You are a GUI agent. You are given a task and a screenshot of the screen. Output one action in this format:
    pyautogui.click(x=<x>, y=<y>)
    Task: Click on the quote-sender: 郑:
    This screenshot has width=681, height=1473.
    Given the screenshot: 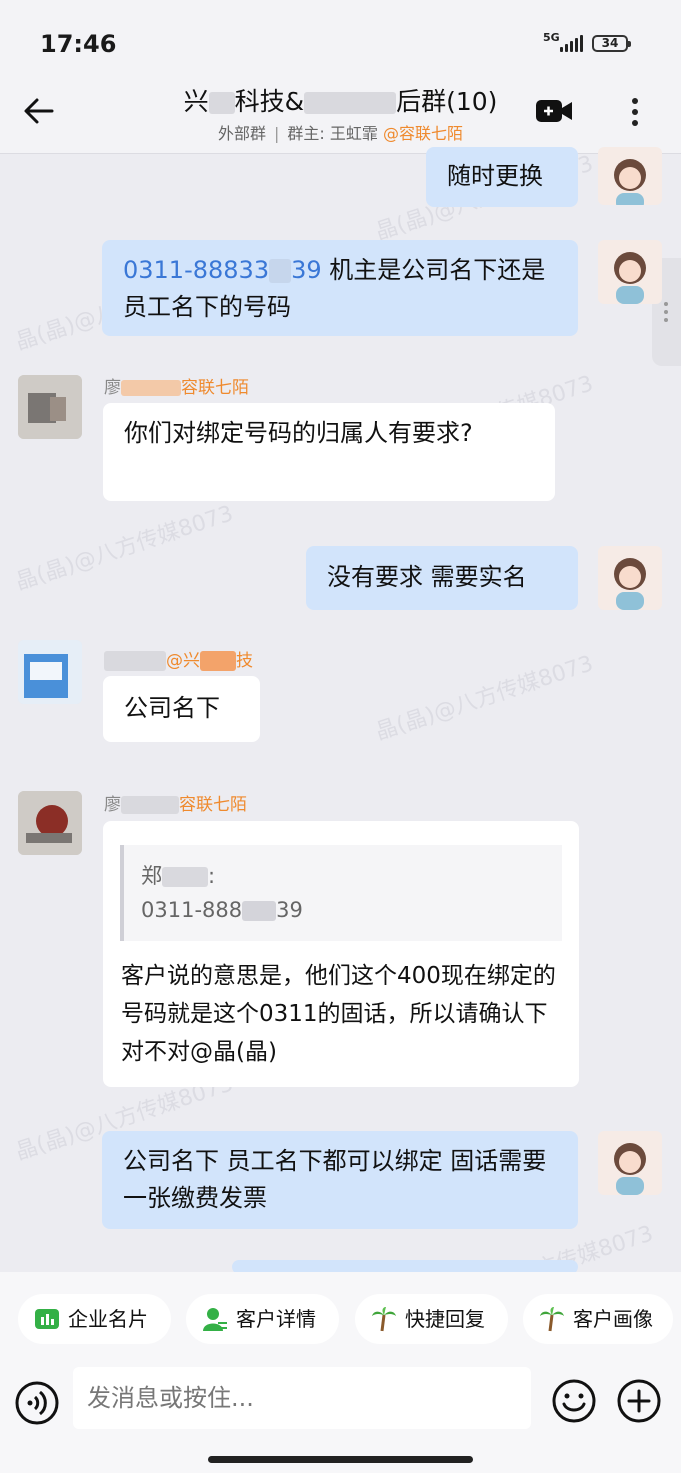 What is the action you would take?
    pyautogui.click(x=178, y=876)
    